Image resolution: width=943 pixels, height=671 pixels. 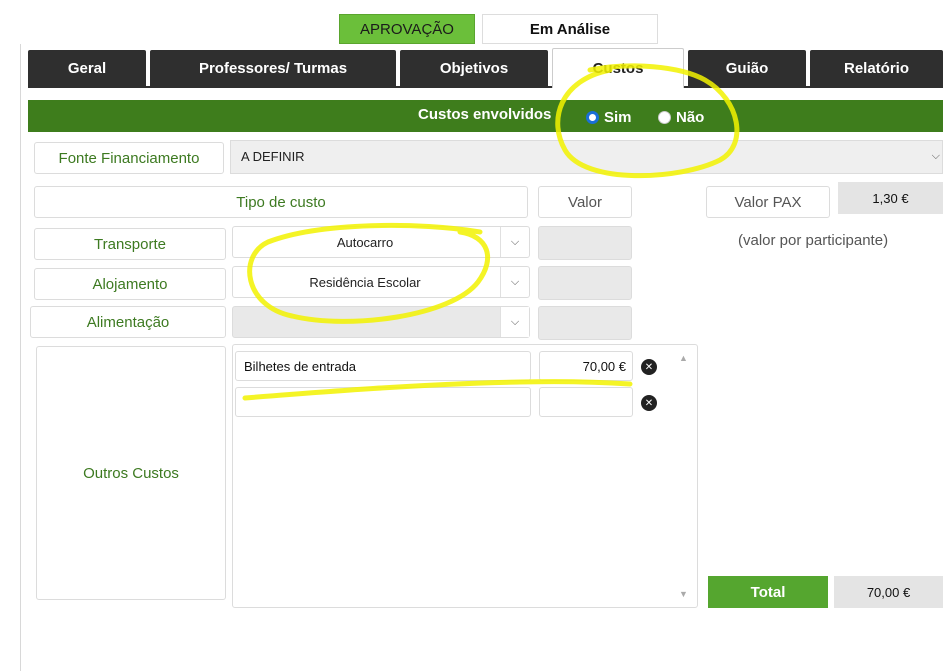 I want to click on tab-professores-turmas-label: Professores/ Turmas, so click(x=273, y=68).